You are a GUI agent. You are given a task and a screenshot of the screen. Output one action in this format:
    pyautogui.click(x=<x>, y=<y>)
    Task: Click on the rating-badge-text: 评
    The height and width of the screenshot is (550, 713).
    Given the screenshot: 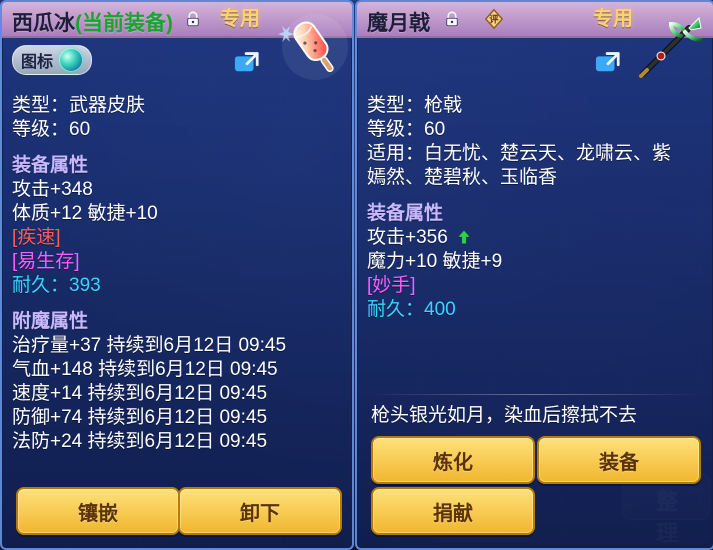 What is the action you would take?
    pyautogui.click(x=493, y=20)
    